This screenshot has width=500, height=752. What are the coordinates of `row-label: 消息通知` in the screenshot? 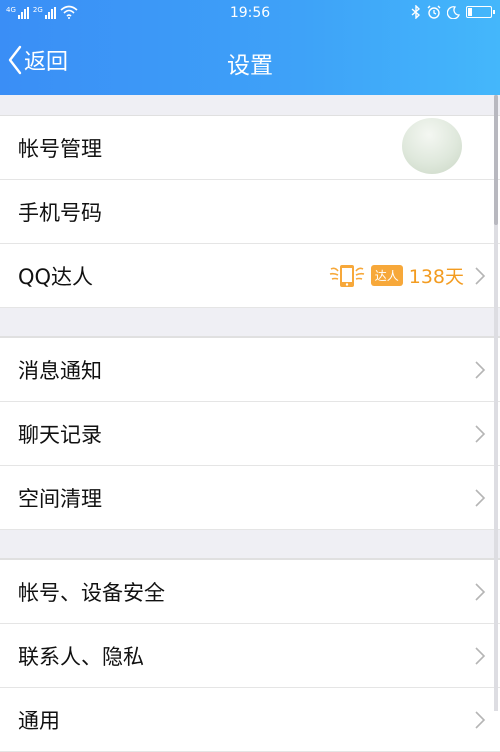 It's located at (60, 370).